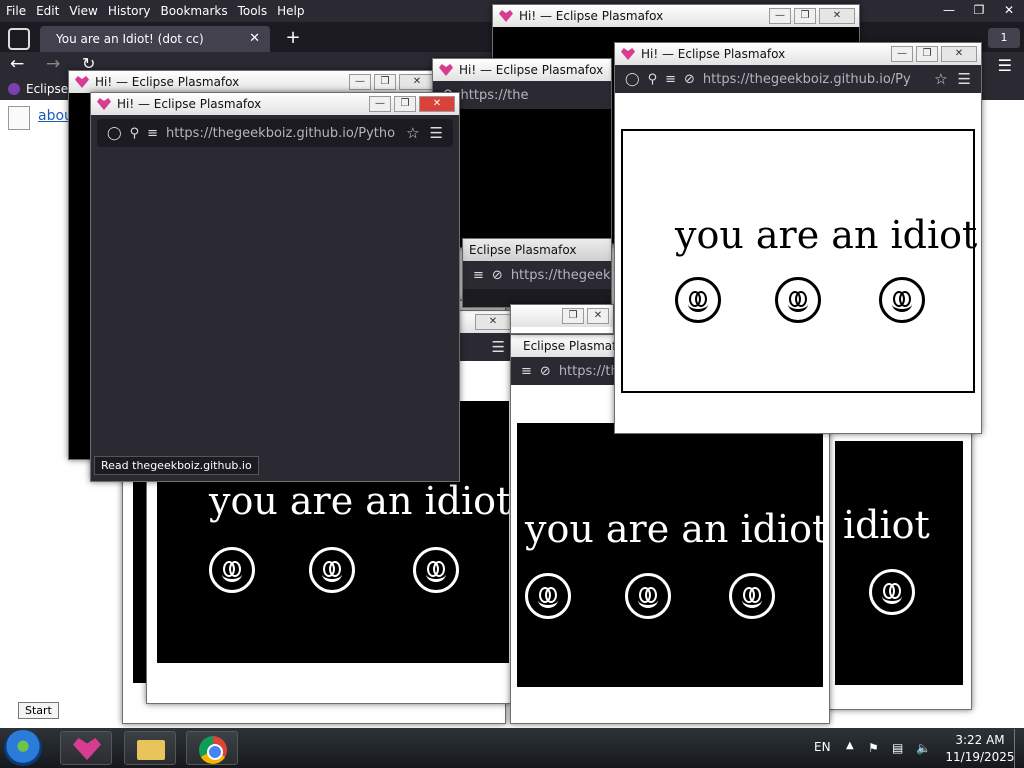 The image size is (1024, 768). I want to click on new-tab-icon: +, so click(293, 39).